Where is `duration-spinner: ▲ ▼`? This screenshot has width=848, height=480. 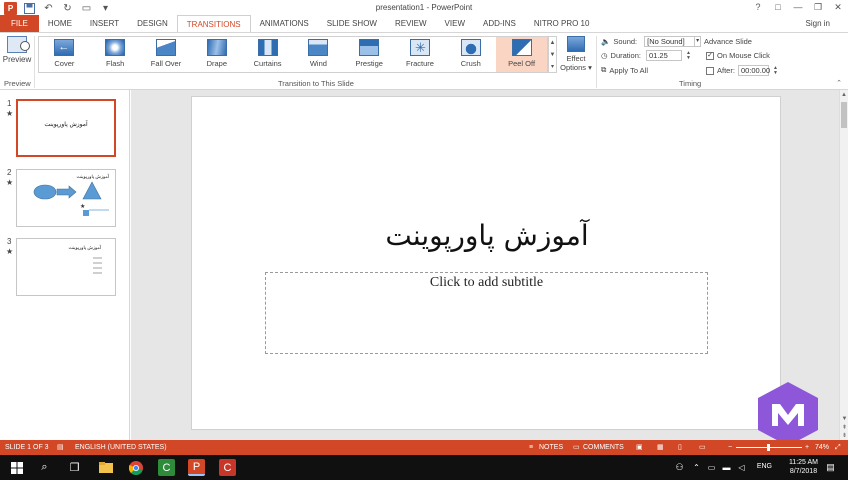
duration-spinner: ▲ ▼ is located at coordinates (688, 55).